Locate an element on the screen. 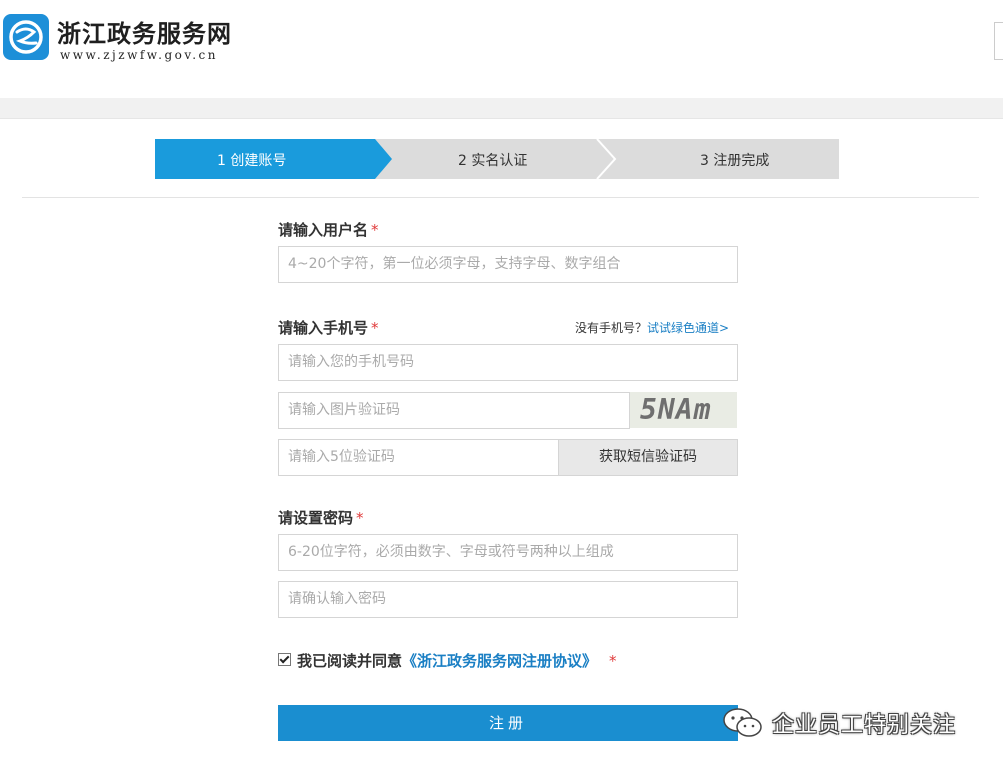 This screenshot has height=769, width=1003. step-progress-bar: 1 创建账号 2 实名认证 3 注册完成 is located at coordinates (497, 159).